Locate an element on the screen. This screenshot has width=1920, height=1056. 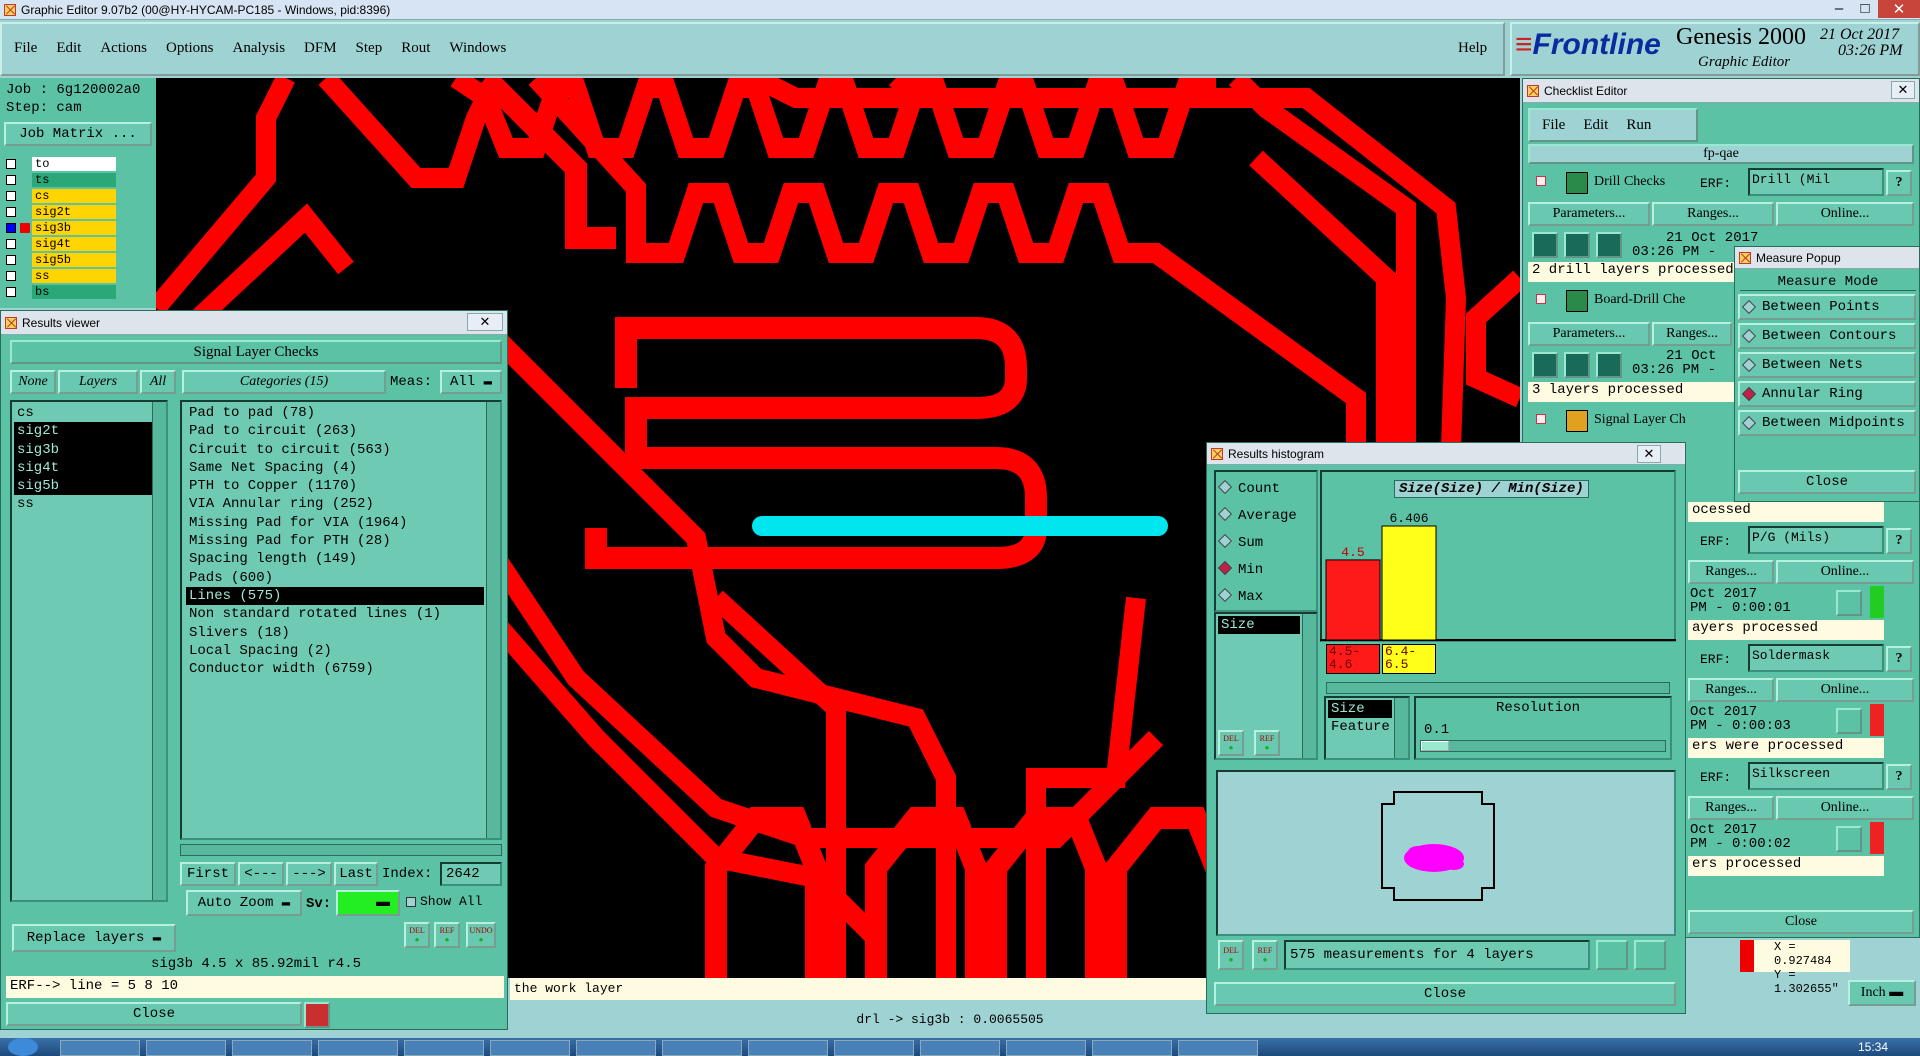
results-close-button: Close is located at coordinates (154, 1014).